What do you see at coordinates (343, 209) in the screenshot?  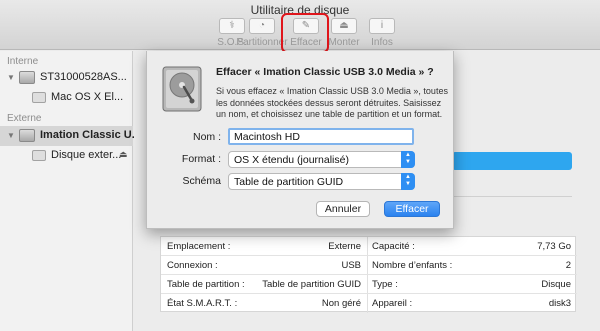 I see `cancel-button: Annuler` at bounding box center [343, 209].